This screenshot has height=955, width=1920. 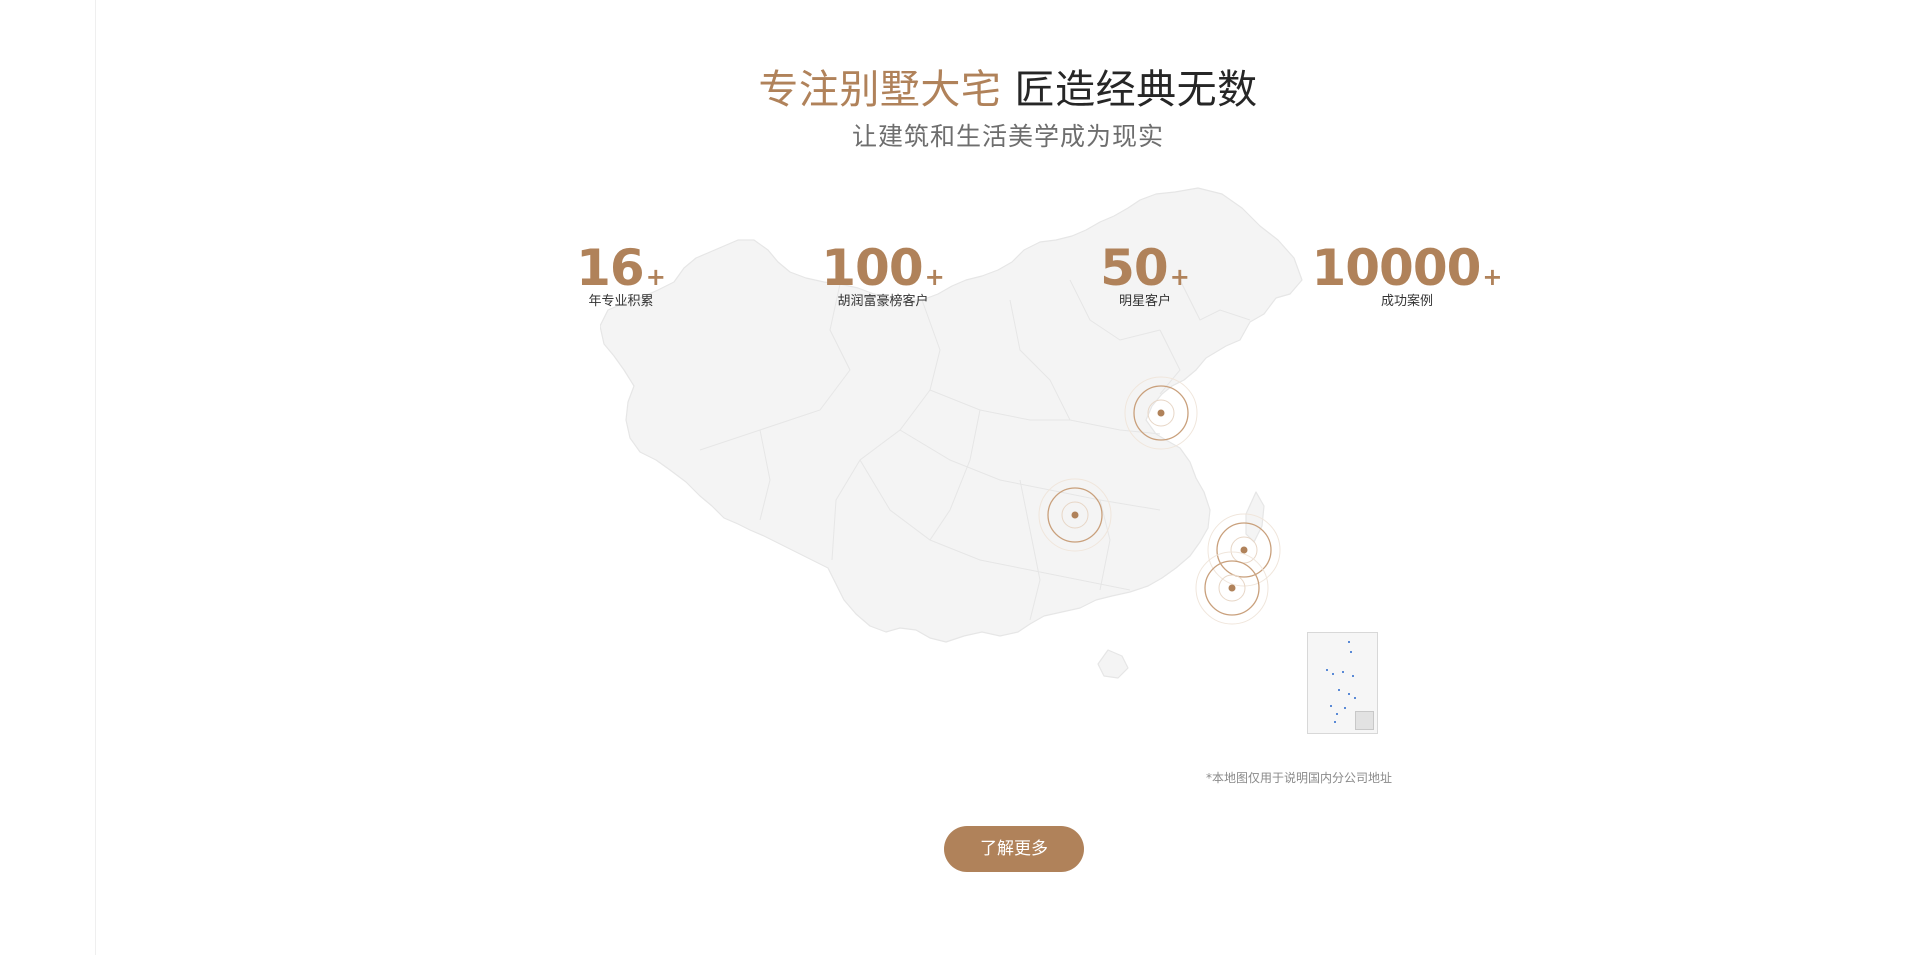 I want to click on stat-hurun-clients: 100+ 胡润富豪榜客户, so click(x=883, y=275).